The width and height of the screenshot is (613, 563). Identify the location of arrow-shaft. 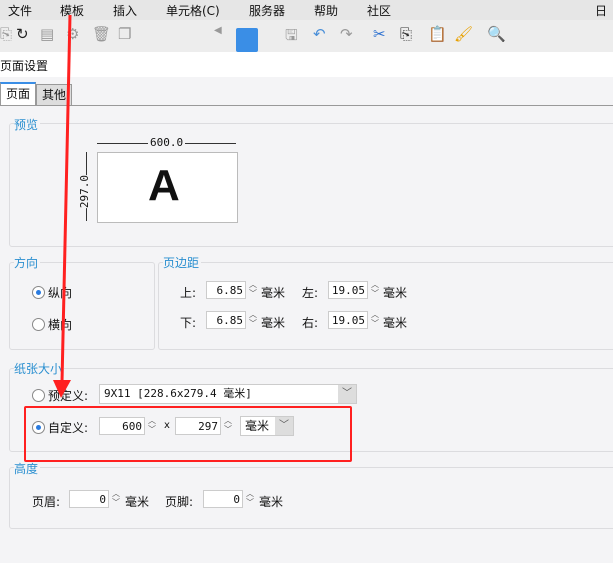
(66, 198).